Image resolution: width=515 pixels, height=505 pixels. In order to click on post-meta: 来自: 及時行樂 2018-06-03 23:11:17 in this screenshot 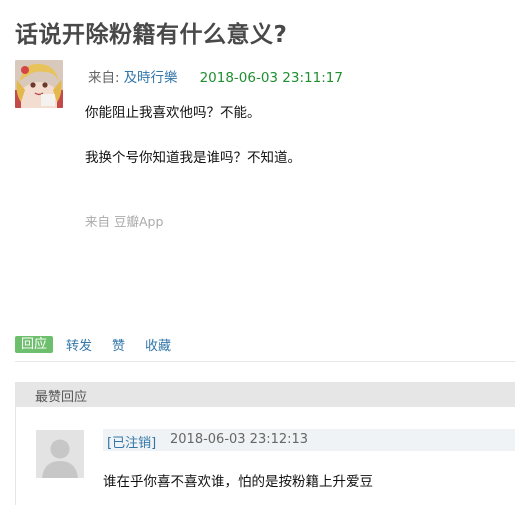, I will do `click(215, 76)`.